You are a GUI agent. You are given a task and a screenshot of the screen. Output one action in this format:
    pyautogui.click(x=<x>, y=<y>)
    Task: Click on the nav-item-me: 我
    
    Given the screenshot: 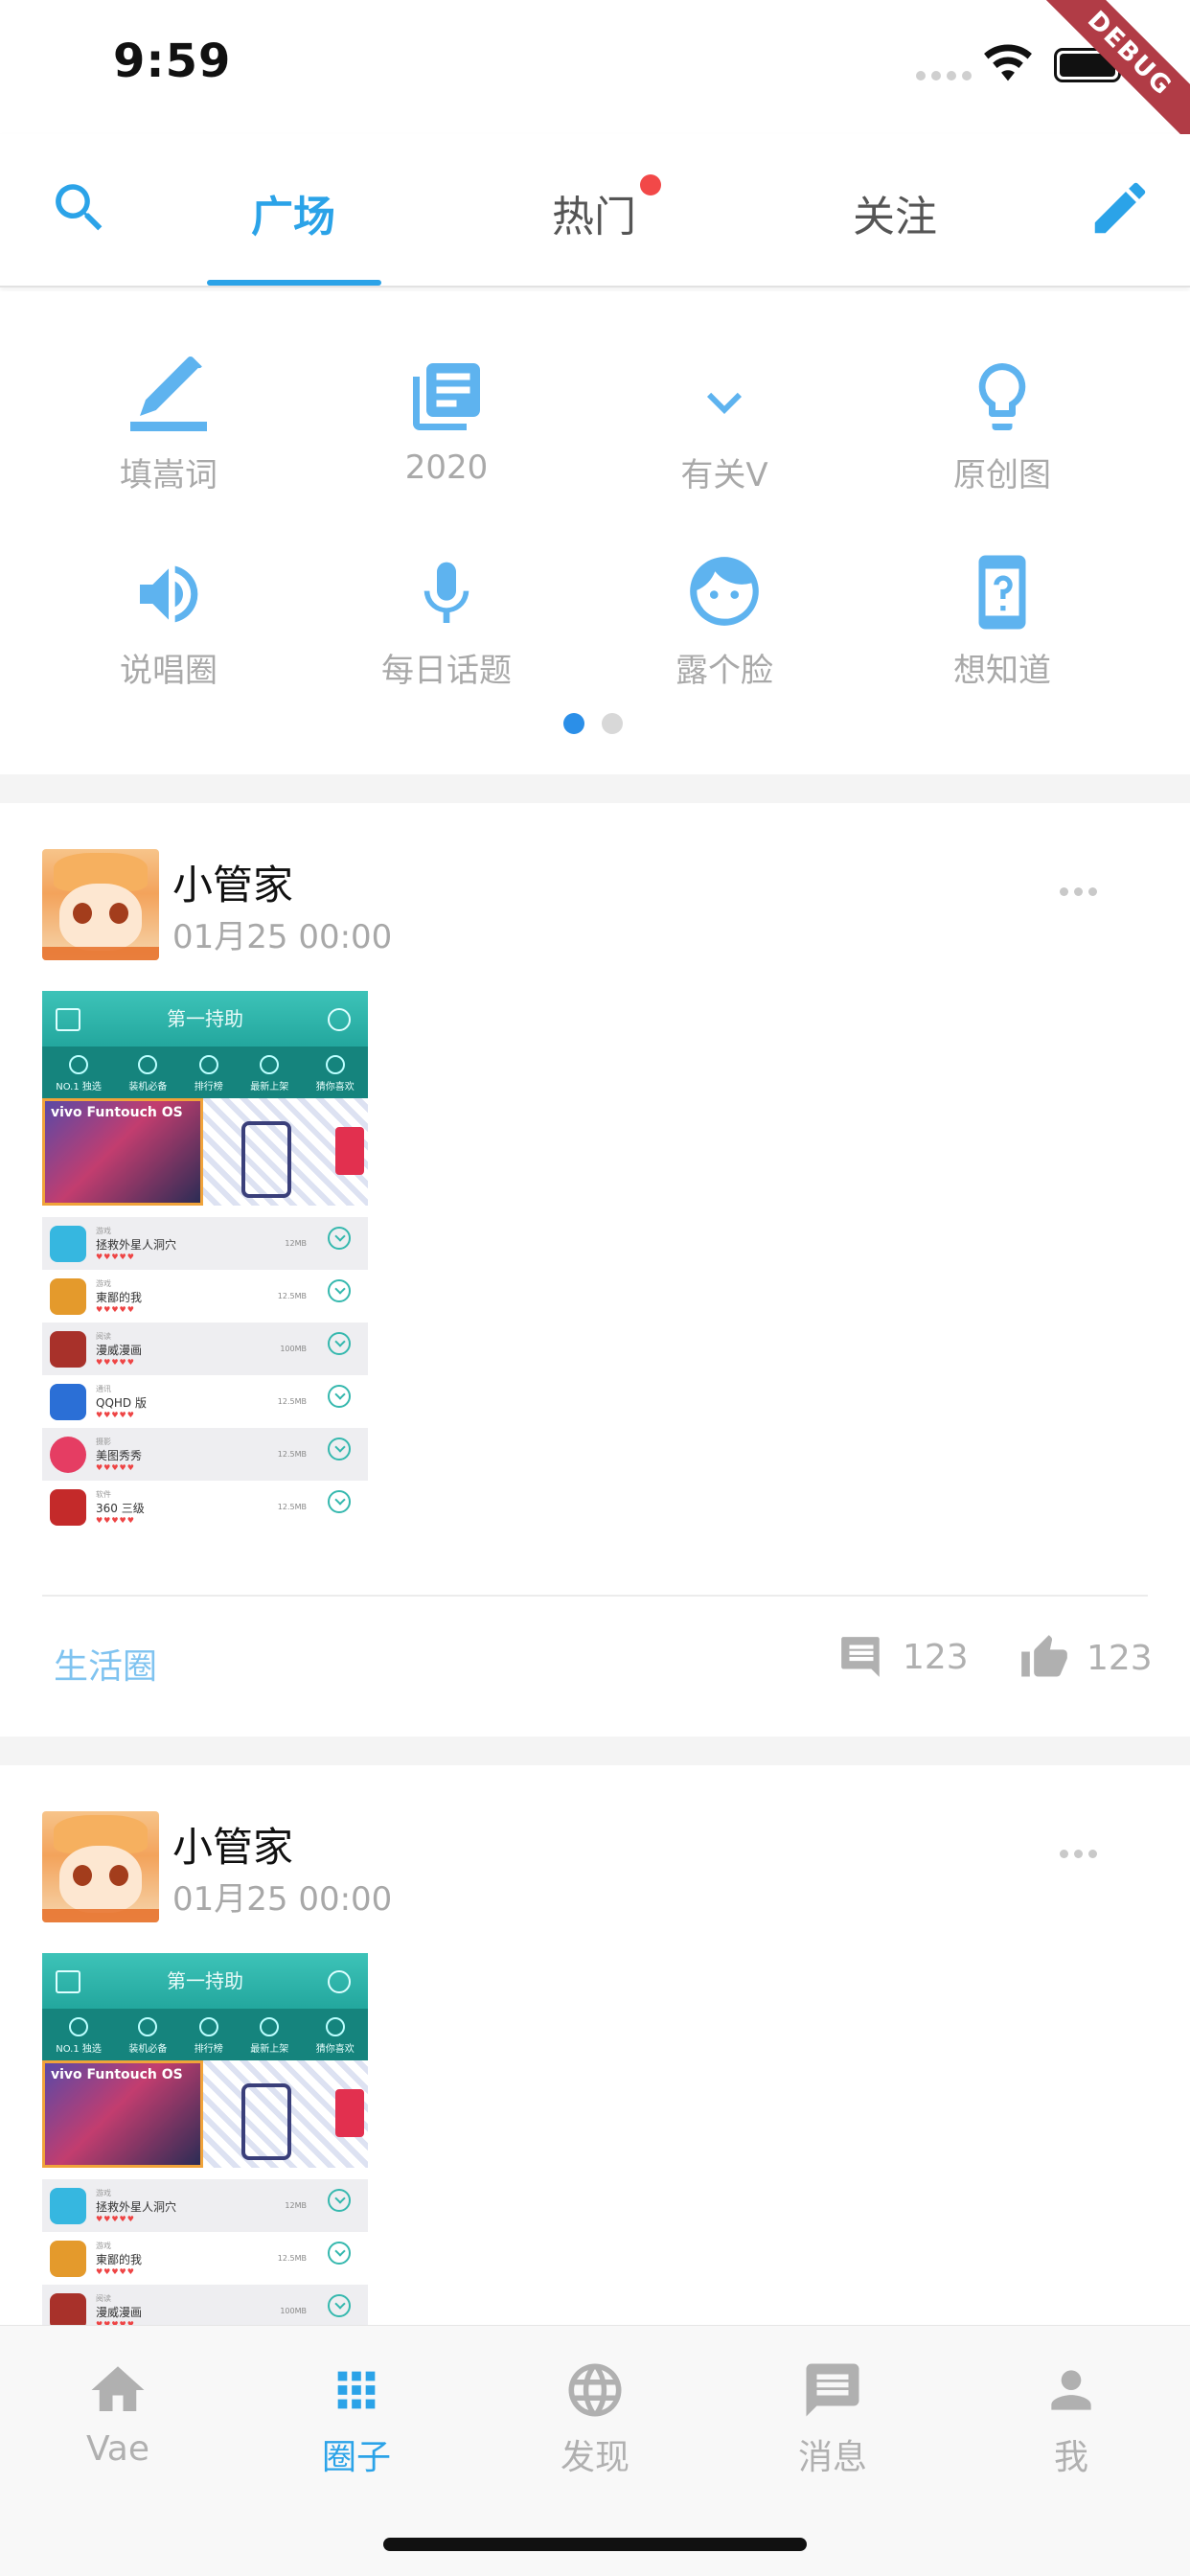 What is the action you would take?
    pyautogui.click(x=1071, y=2418)
    